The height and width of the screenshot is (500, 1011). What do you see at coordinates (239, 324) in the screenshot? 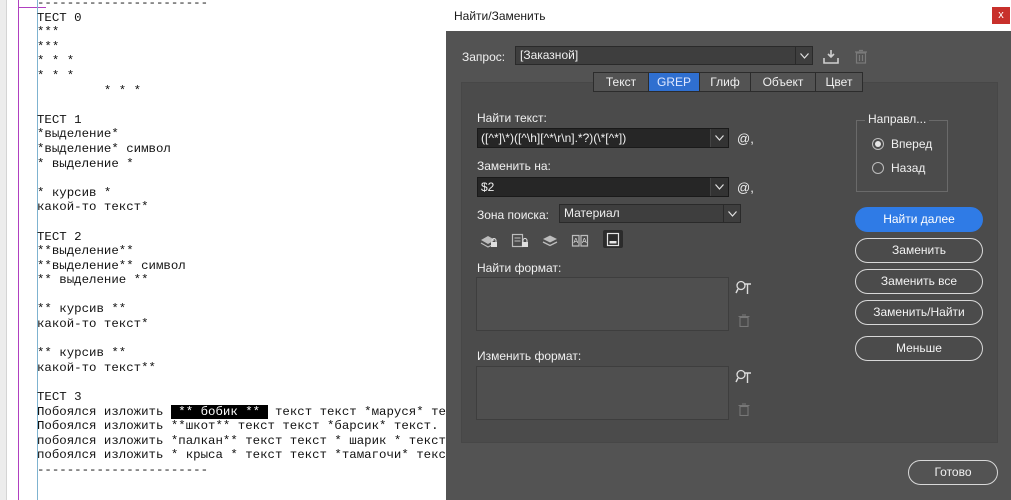
I see `text-line: какой-то текст*` at bounding box center [239, 324].